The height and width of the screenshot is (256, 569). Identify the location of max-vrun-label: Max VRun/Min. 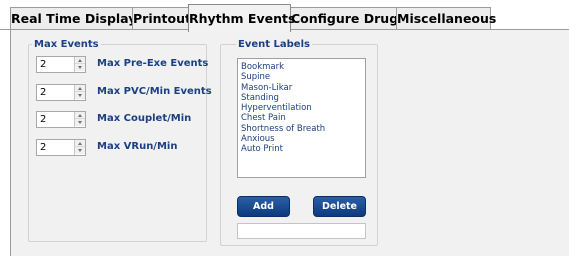
(137, 146).